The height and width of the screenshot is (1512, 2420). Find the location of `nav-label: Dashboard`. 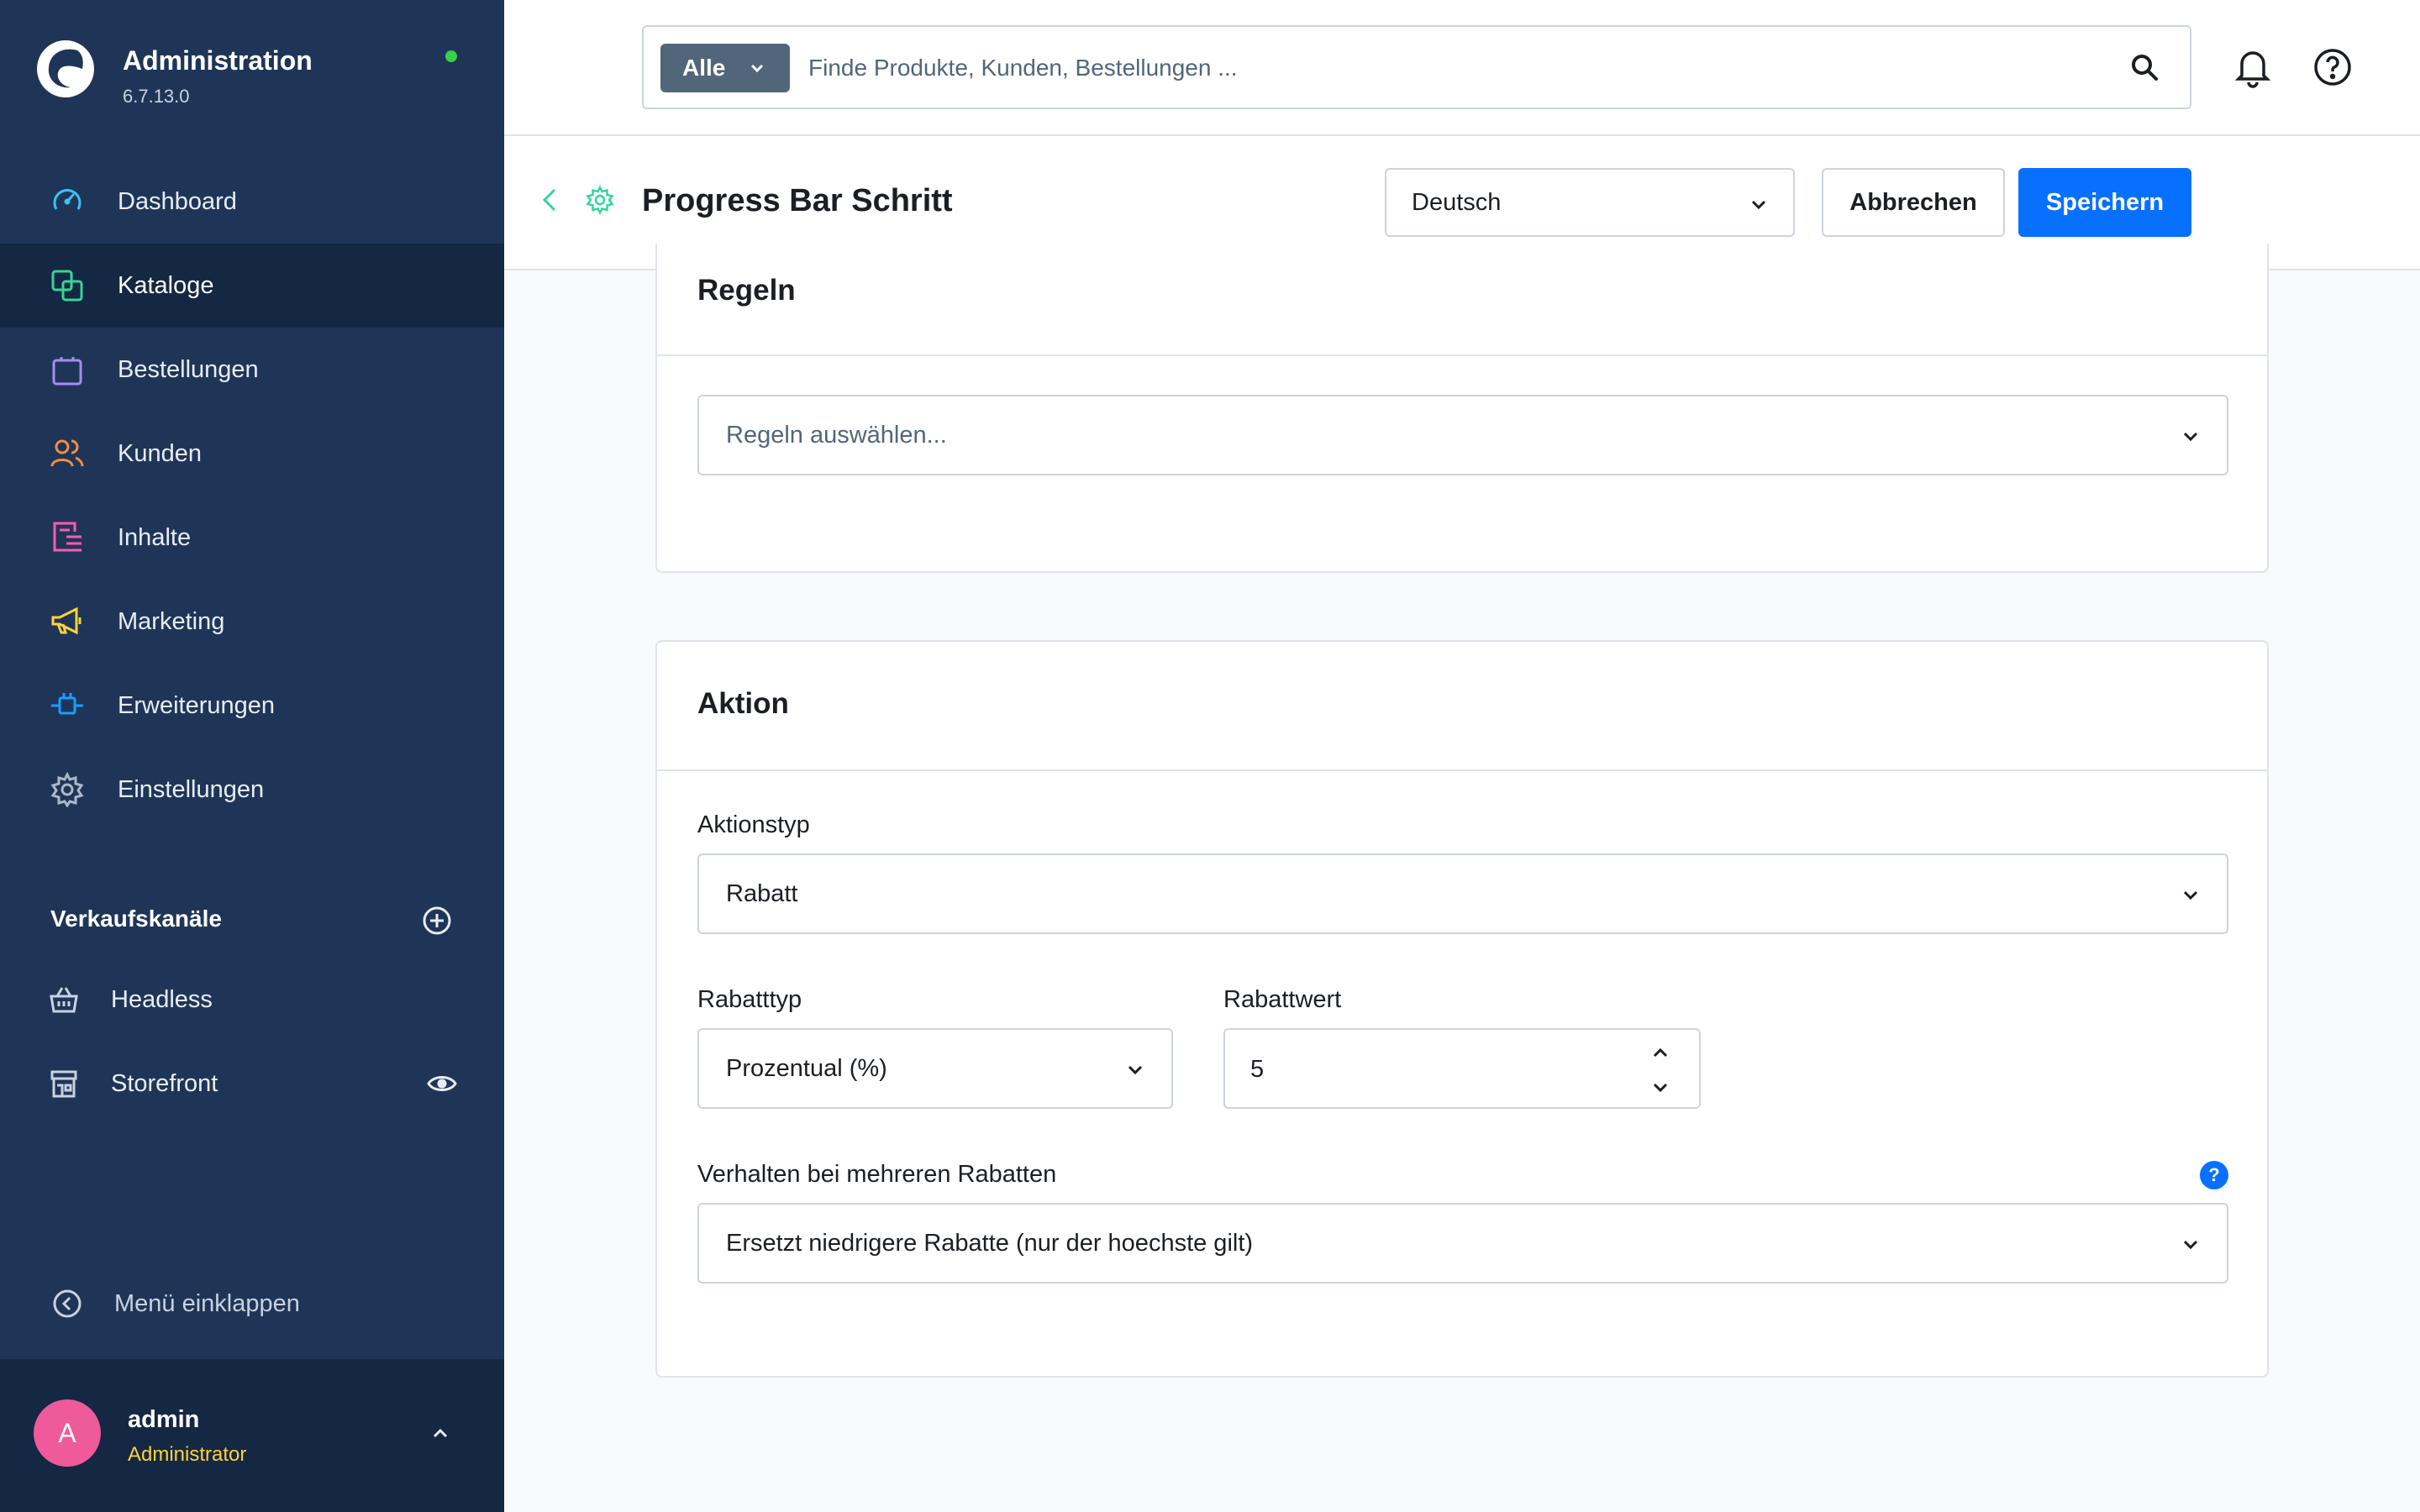

nav-label: Dashboard is located at coordinates (177, 201).